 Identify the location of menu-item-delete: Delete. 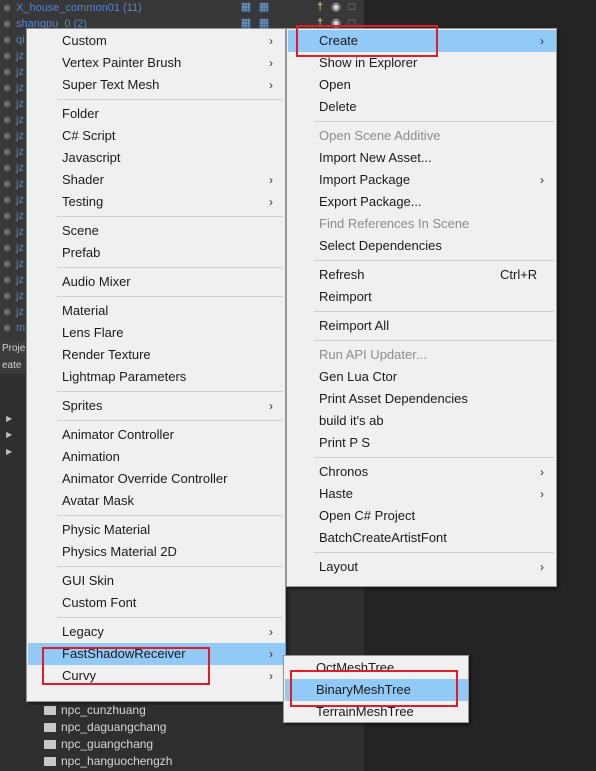
(422, 107).